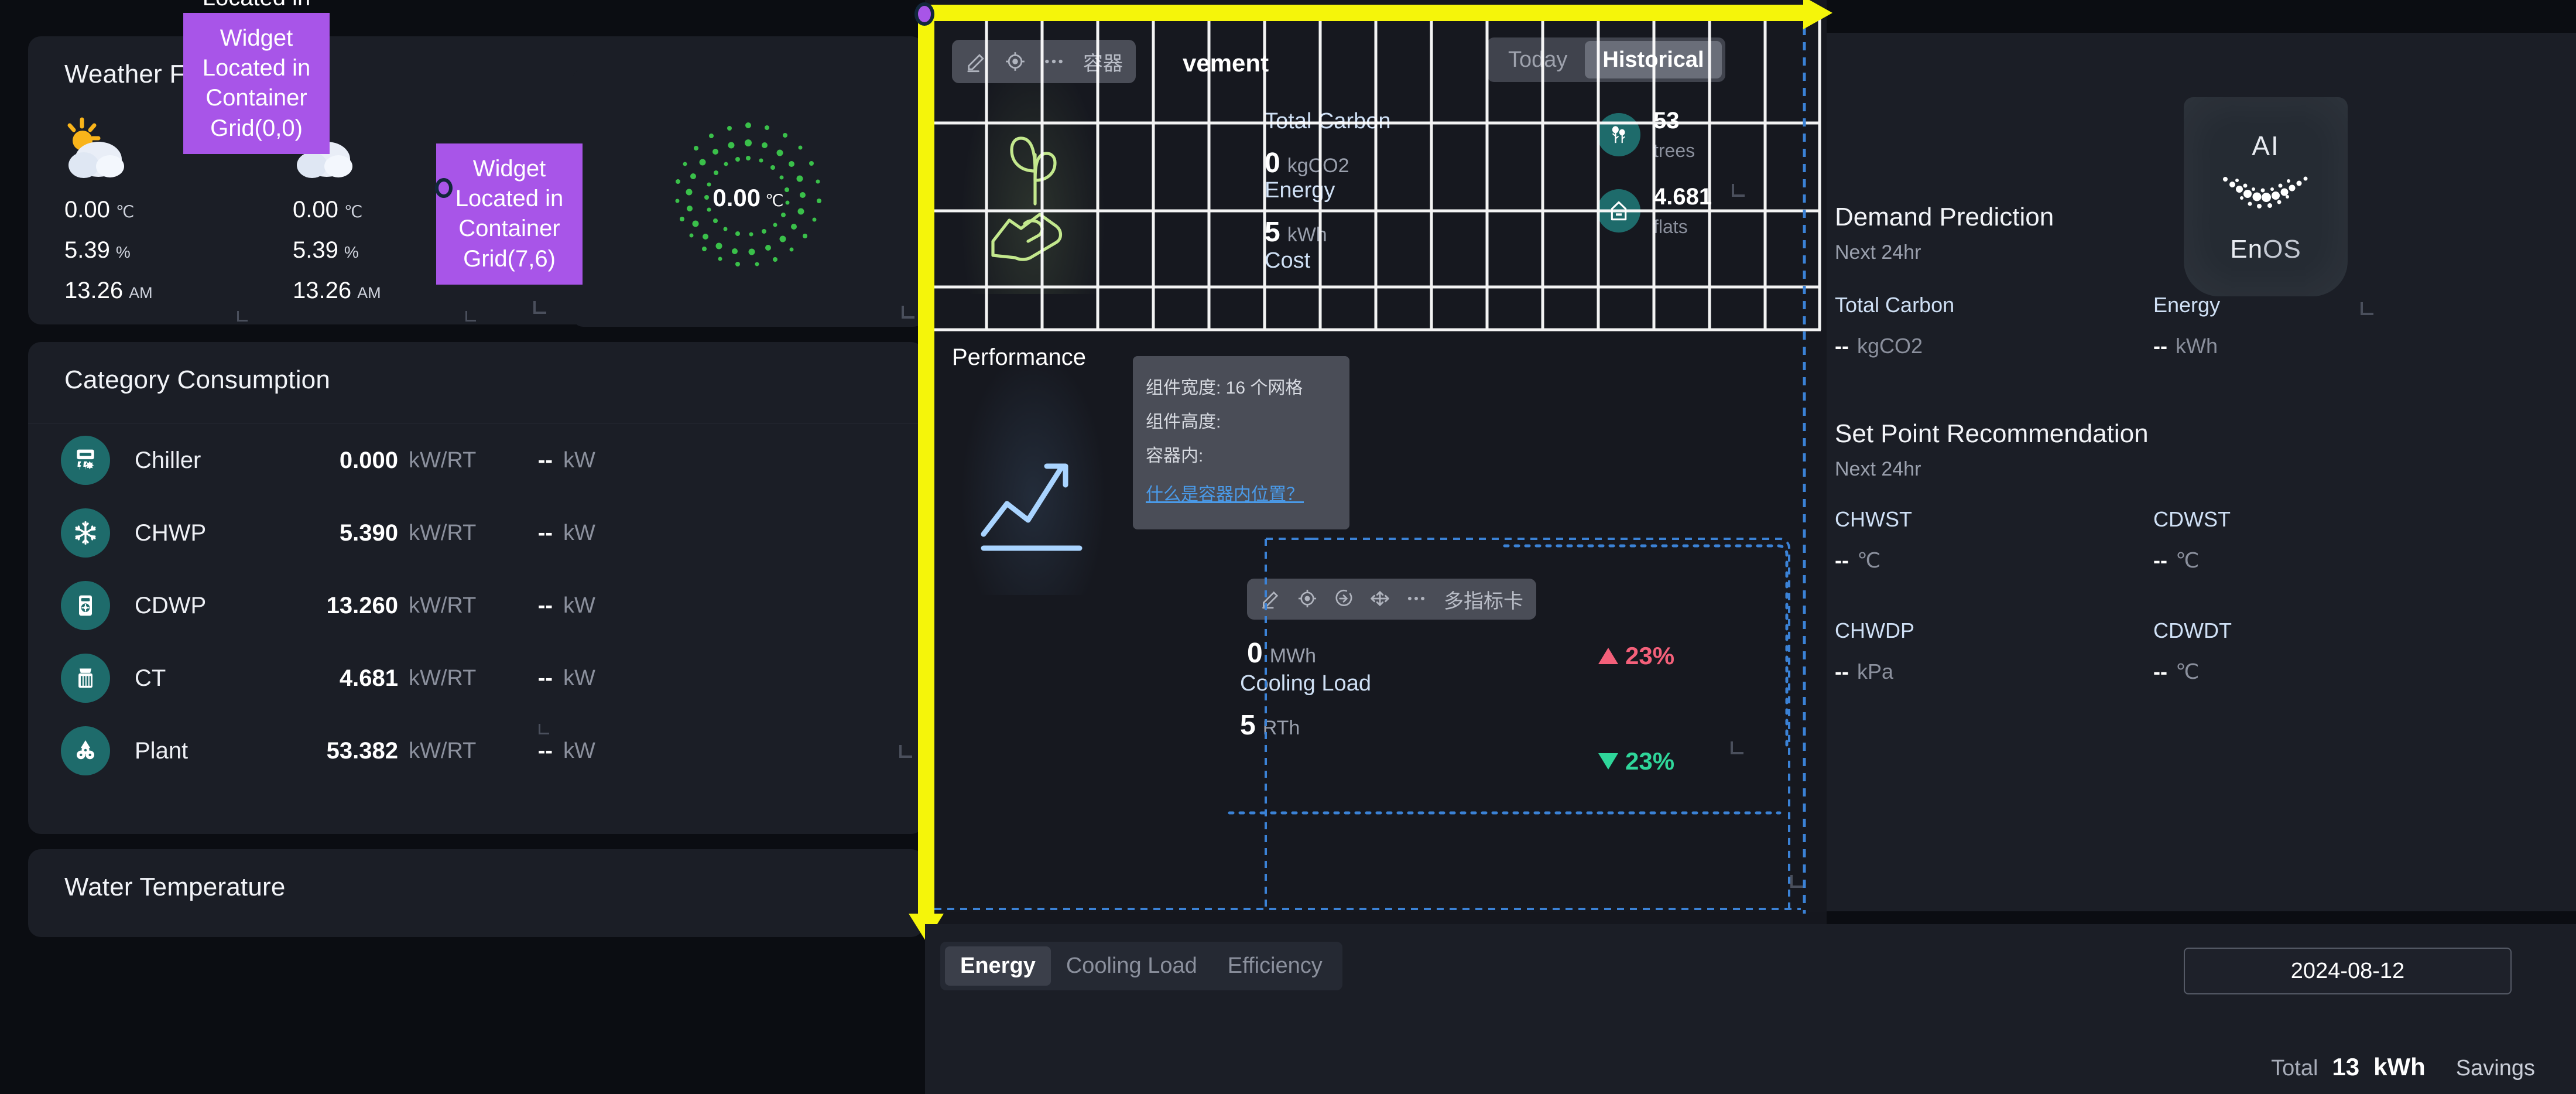  I want to click on container-toolbar-label: 容器, so click(1103, 64).